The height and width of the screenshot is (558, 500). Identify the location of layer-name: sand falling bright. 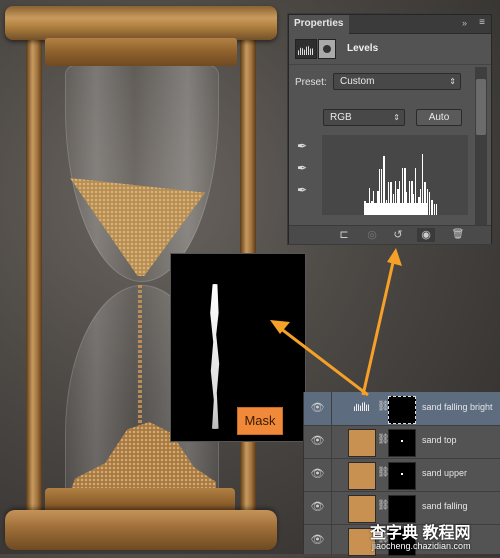
(457, 407).